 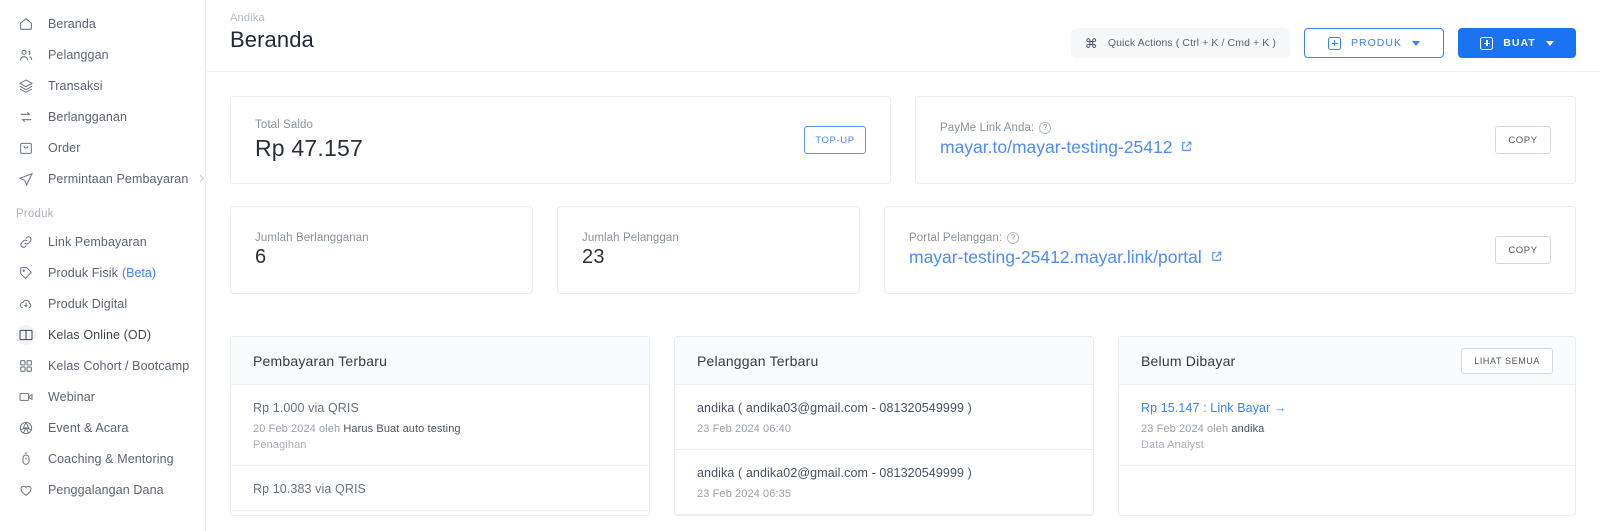 I want to click on users-icon, so click(x=26, y=55).